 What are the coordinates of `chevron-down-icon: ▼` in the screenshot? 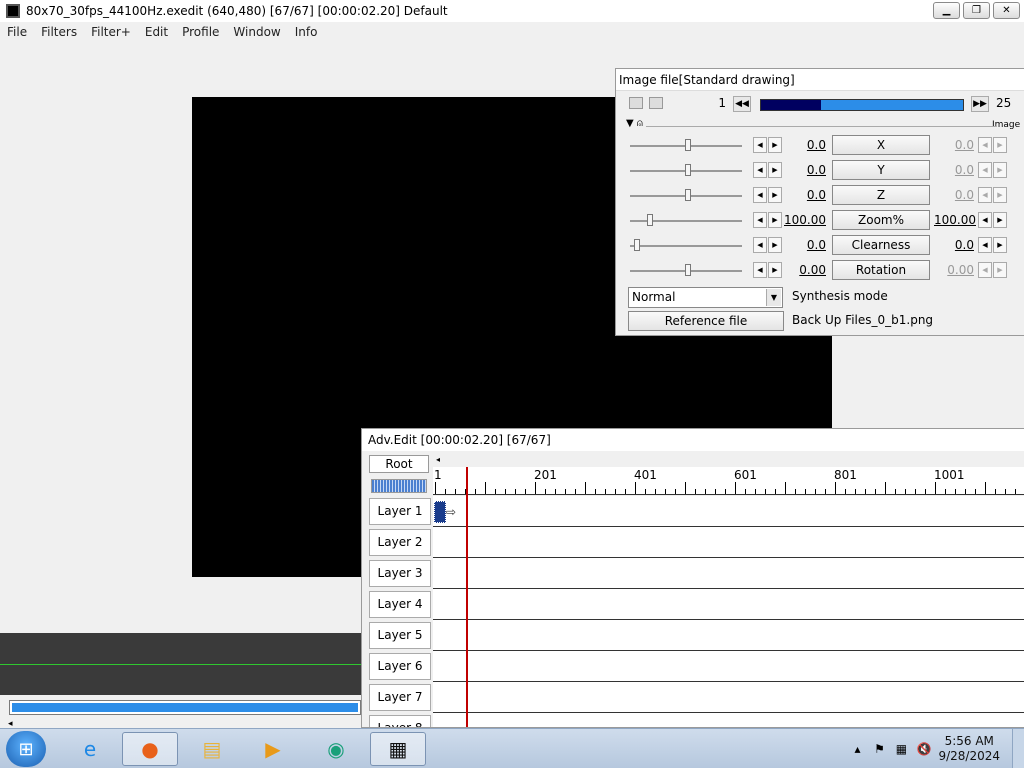 It's located at (773, 297).